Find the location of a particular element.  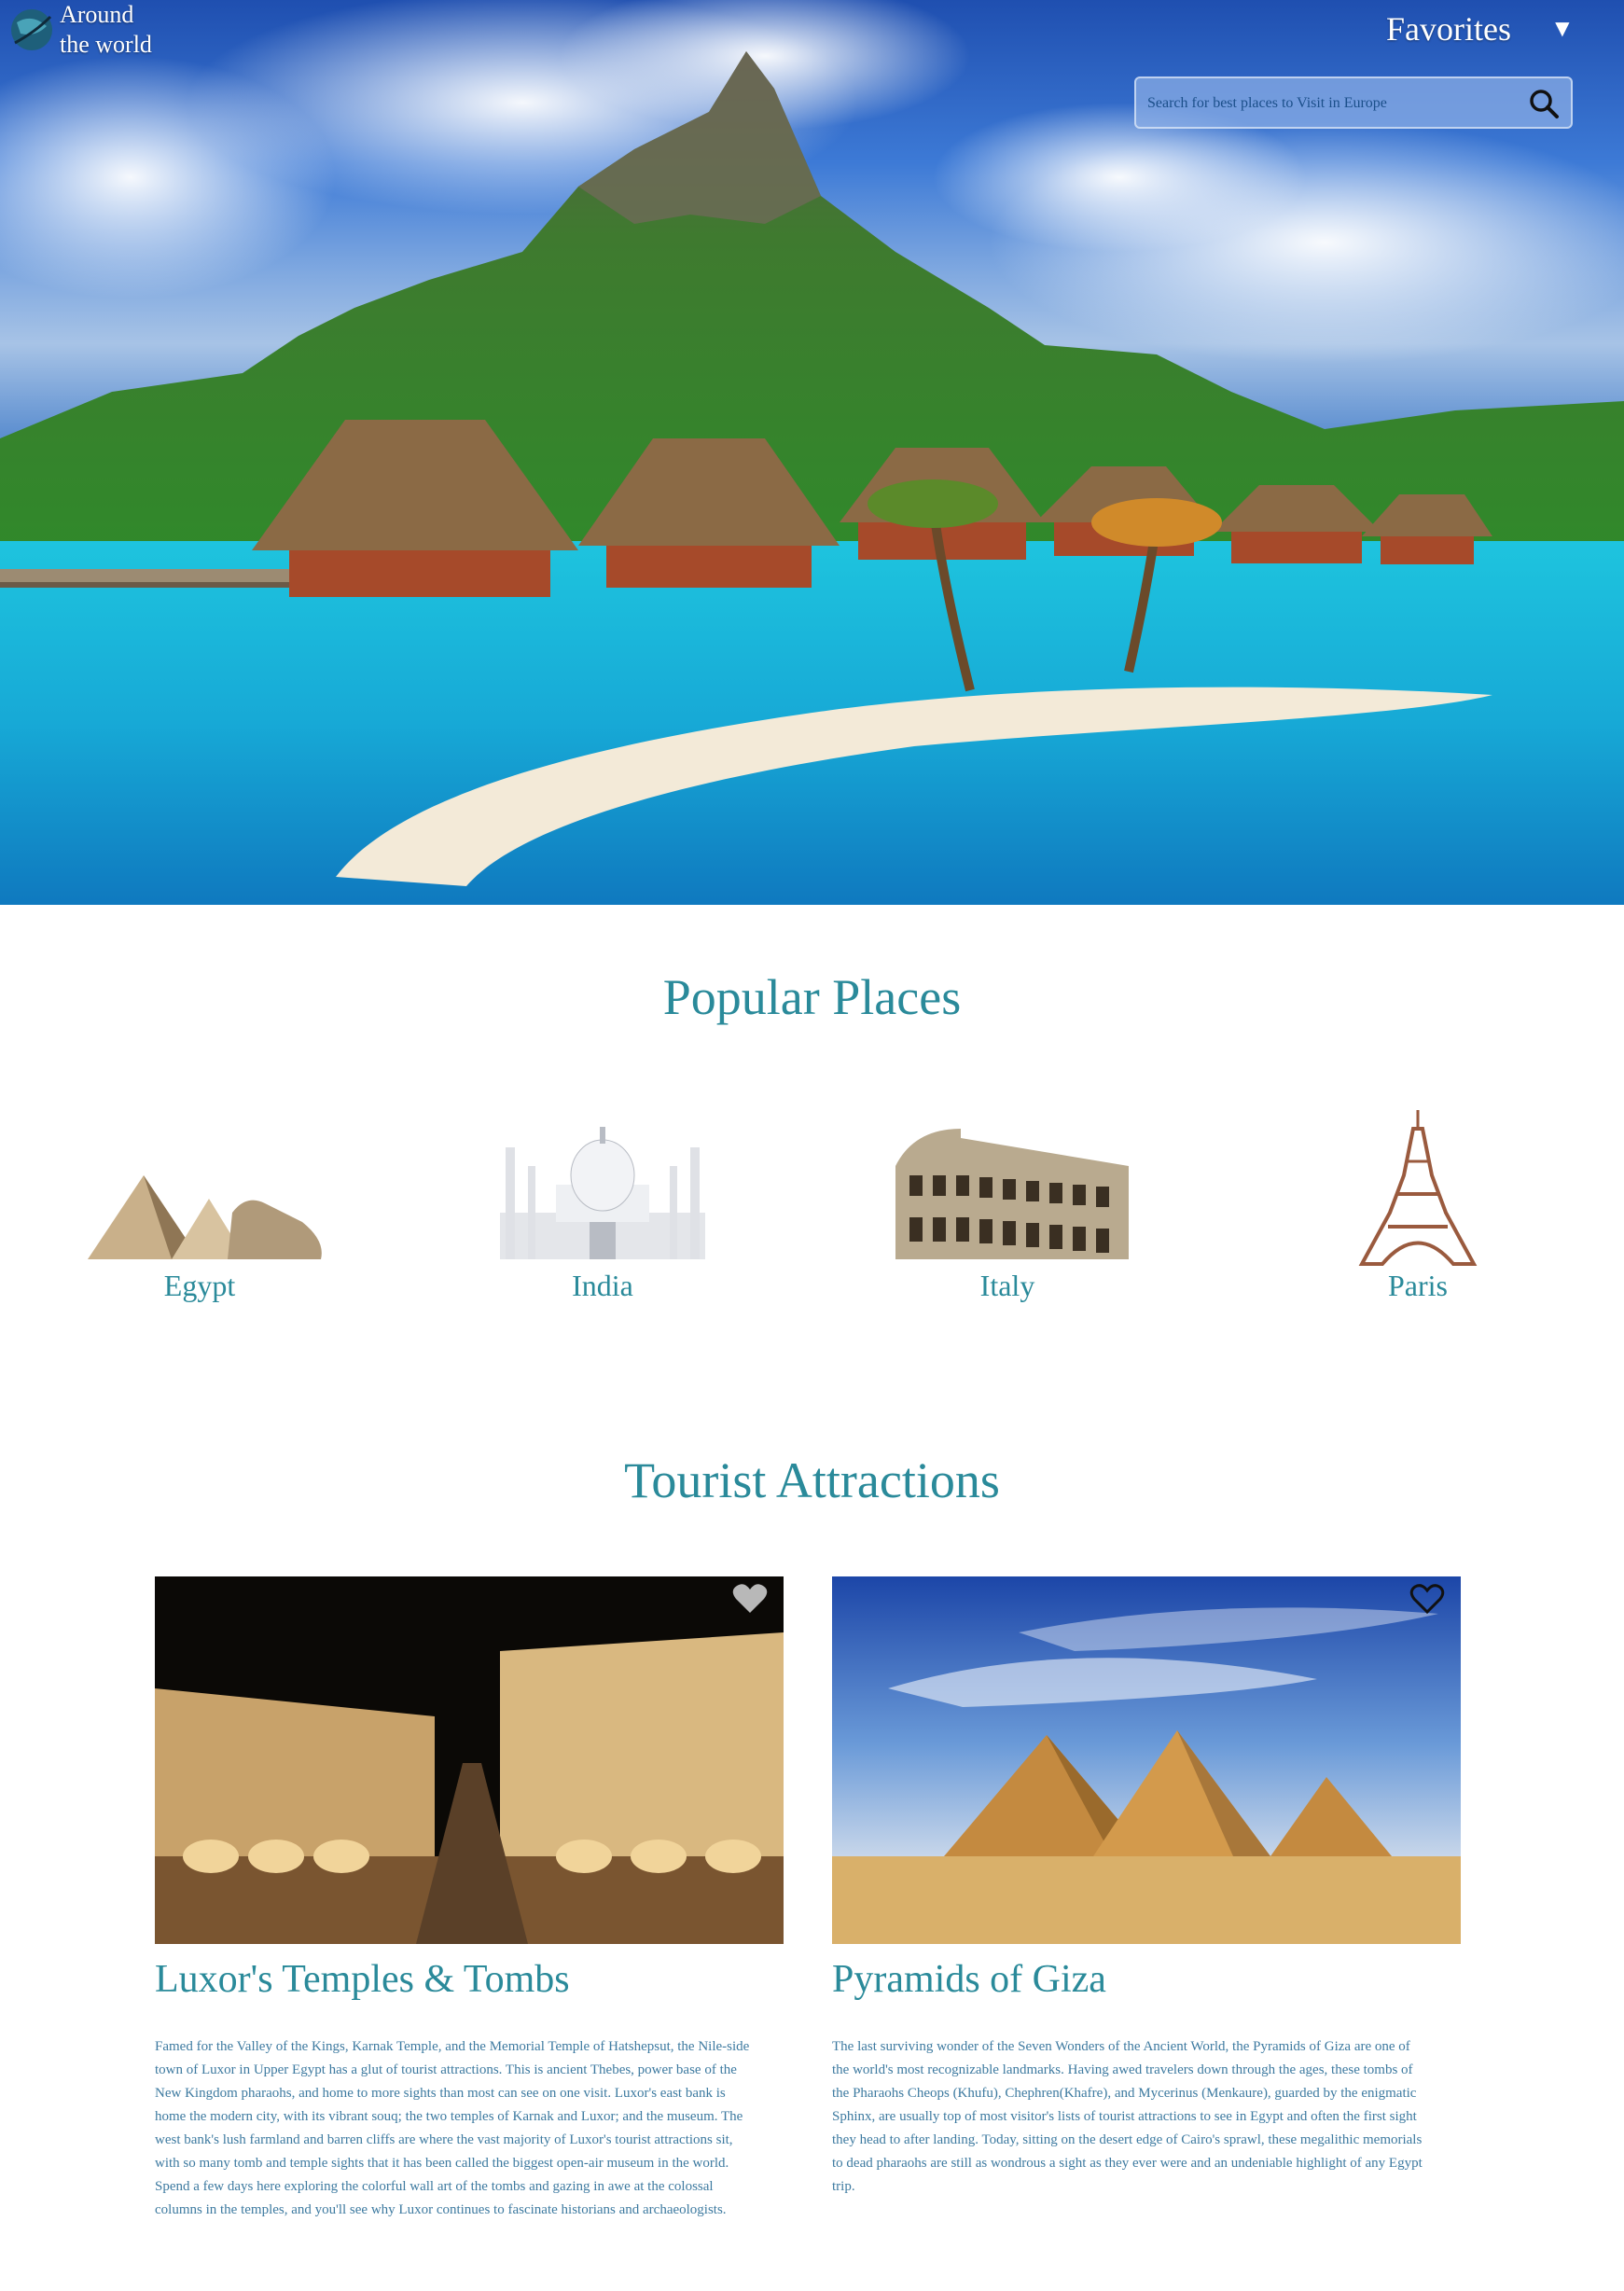

place-label-india: India is located at coordinates (602, 1285).